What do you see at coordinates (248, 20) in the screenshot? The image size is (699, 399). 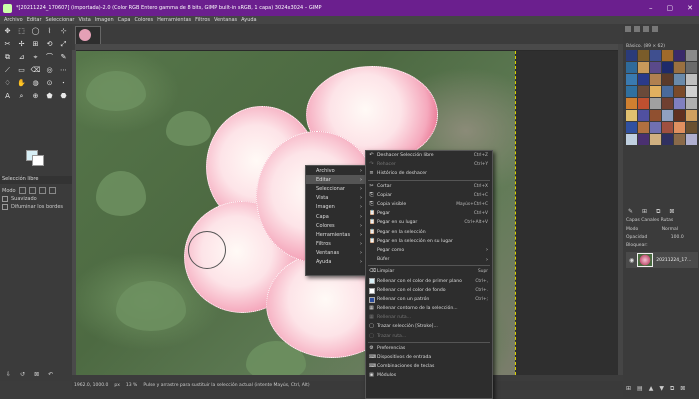 I see `menu-ayuda: Ayuda` at bounding box center [248, 20].